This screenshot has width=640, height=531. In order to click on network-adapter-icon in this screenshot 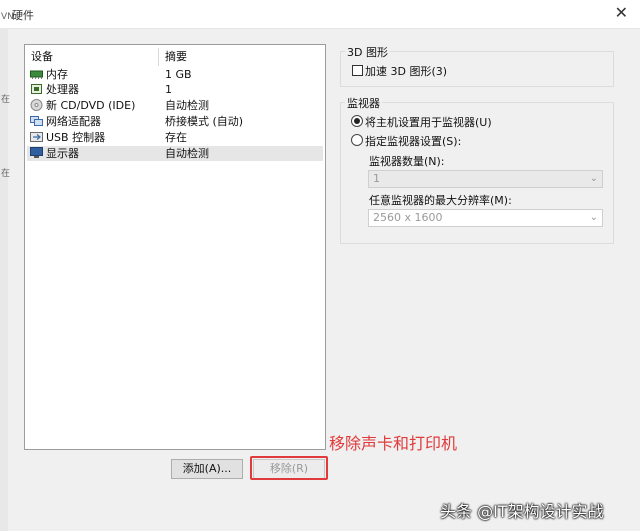, I will do `click(36, 121)`.